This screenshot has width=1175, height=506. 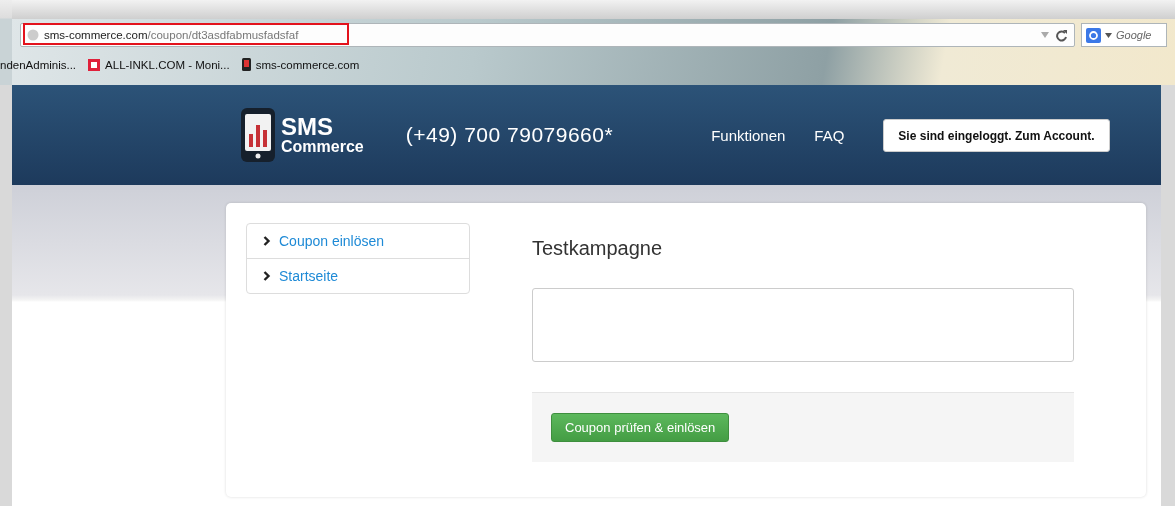 What do you see at coordinates (309, 275) in the screenshot?
I see `sidebar-link: Startseite` at bounding box center [309, 275].